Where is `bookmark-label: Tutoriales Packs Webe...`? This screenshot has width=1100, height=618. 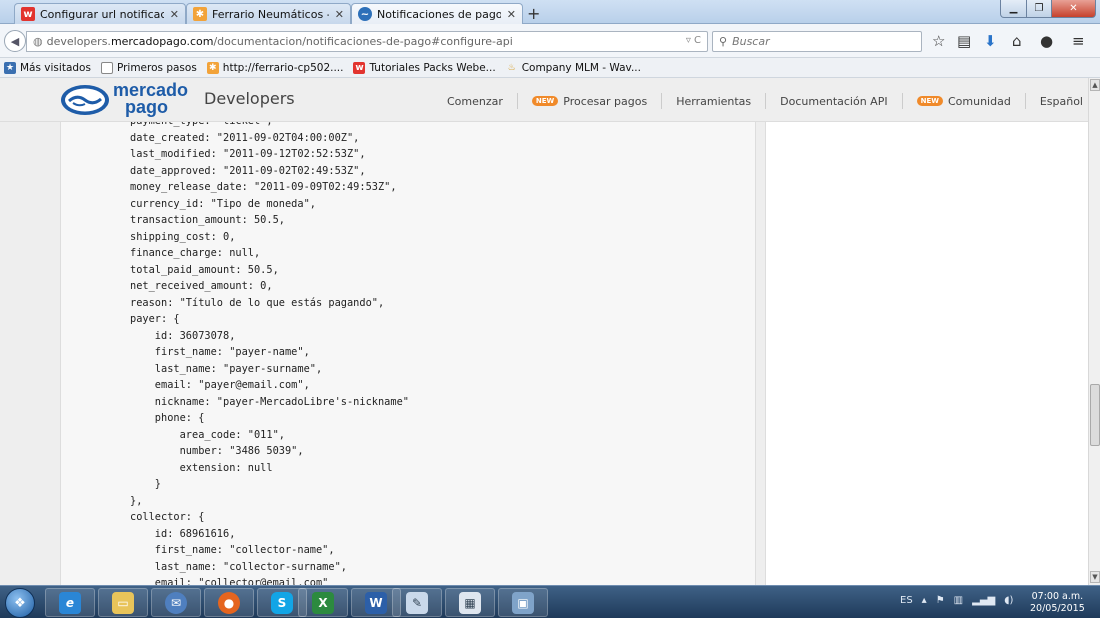
bookmark-label: Tutoriales Packs Webe... is located at coordinates (432, 67).